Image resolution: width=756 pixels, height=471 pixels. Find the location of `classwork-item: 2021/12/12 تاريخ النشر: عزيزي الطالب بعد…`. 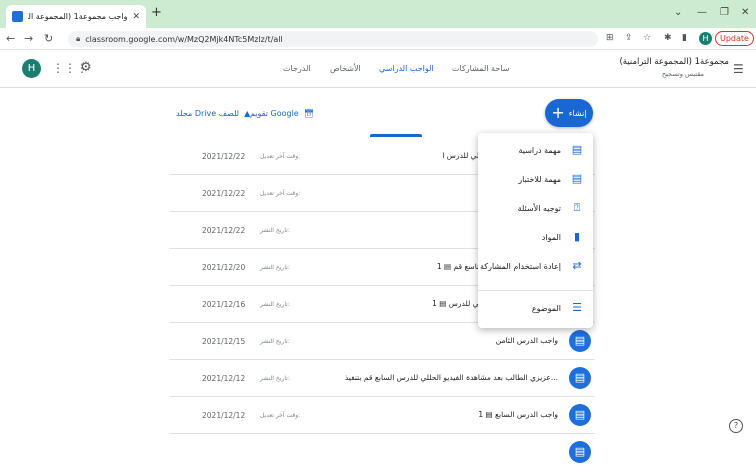

classwork-item: 2021/12/12 تاريخ النشر: عزيزي الطالب بعد… is located at coordinates (382, 378).